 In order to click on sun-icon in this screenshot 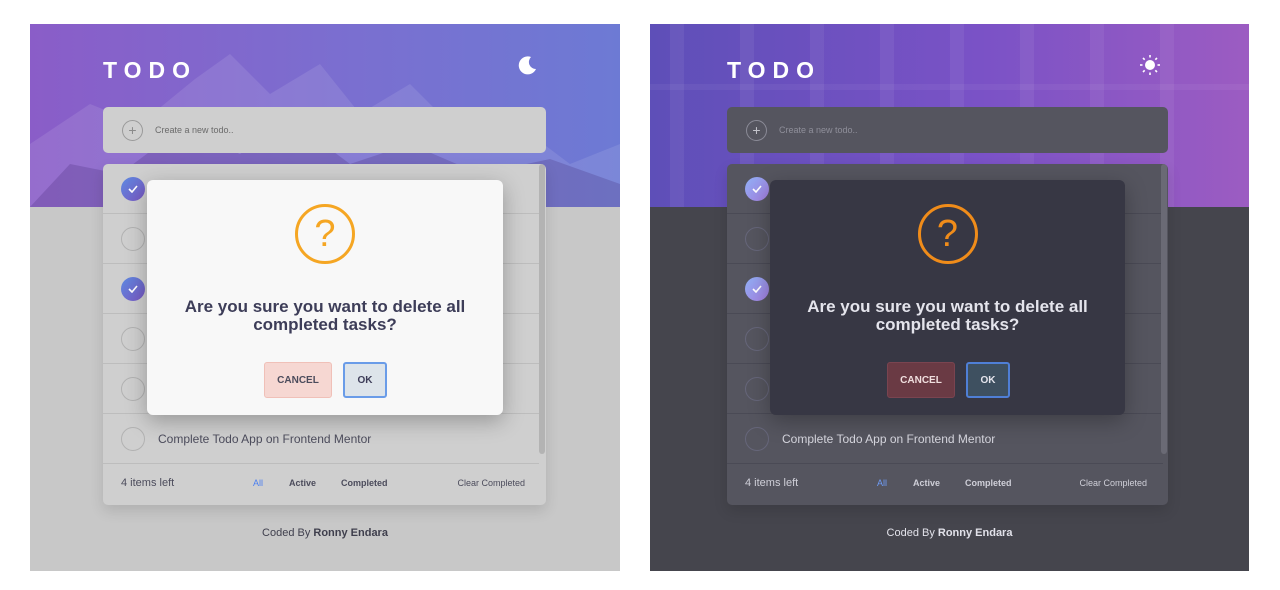, I will do `click(1150, 65)`.